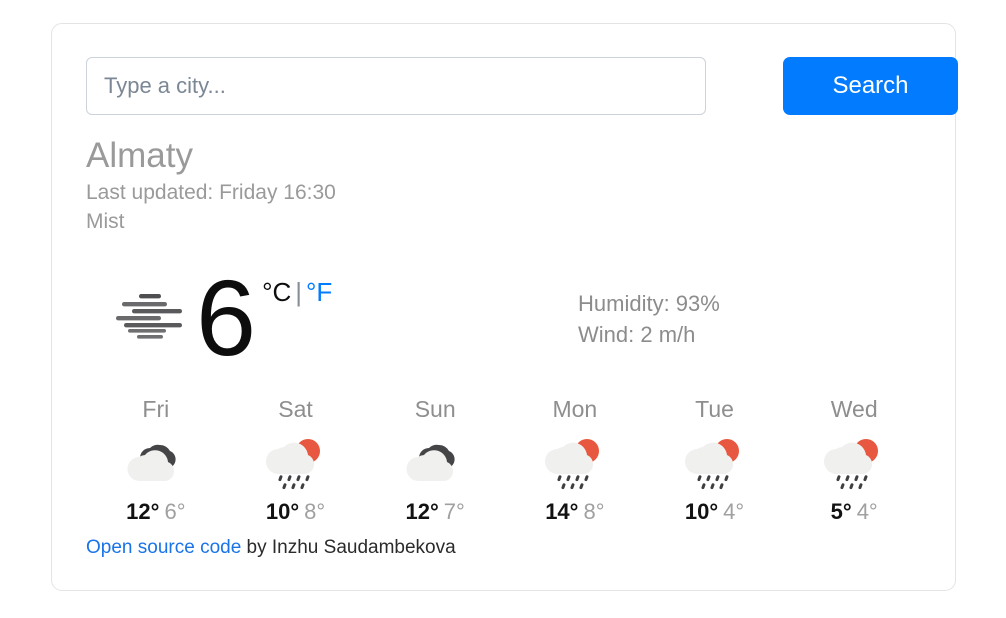 This screenshot has width=1006, height=618. What do you see at coordinates (649, 303) in the screenshot?
I see `humidity-value: Humidity: 93%` at bounding box center [649, 303].